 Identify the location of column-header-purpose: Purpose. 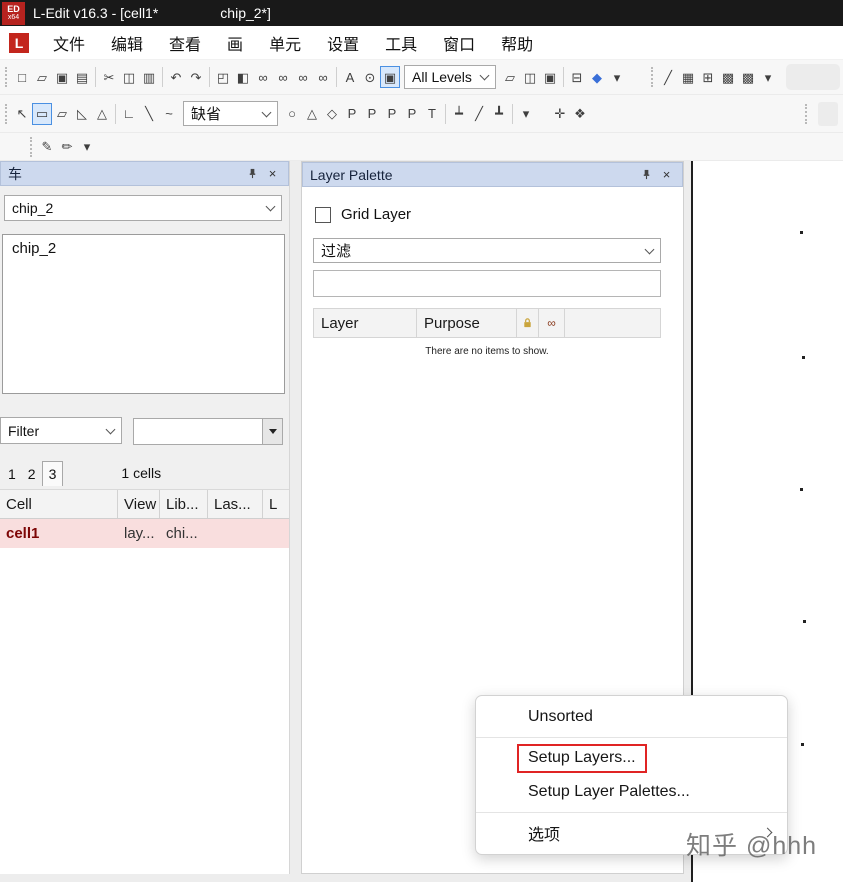
(467, 323).